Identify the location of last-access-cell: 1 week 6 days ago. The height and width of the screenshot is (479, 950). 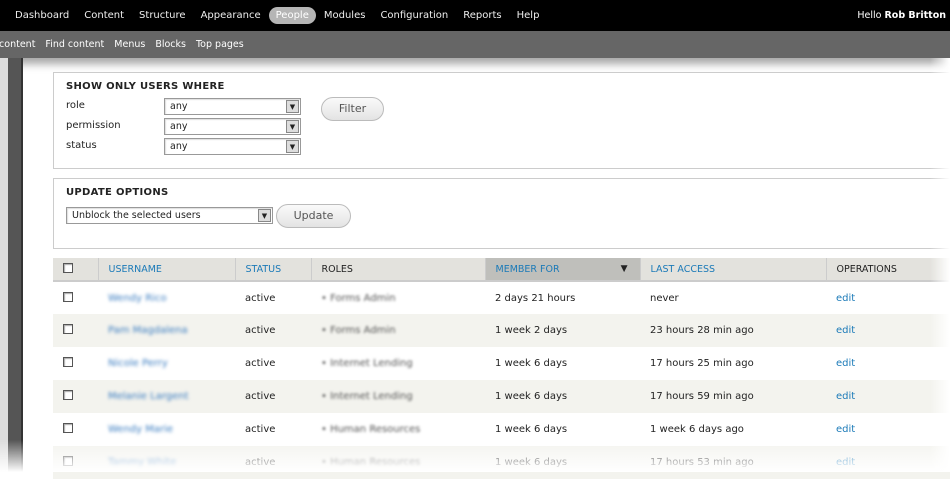
(697, 429).